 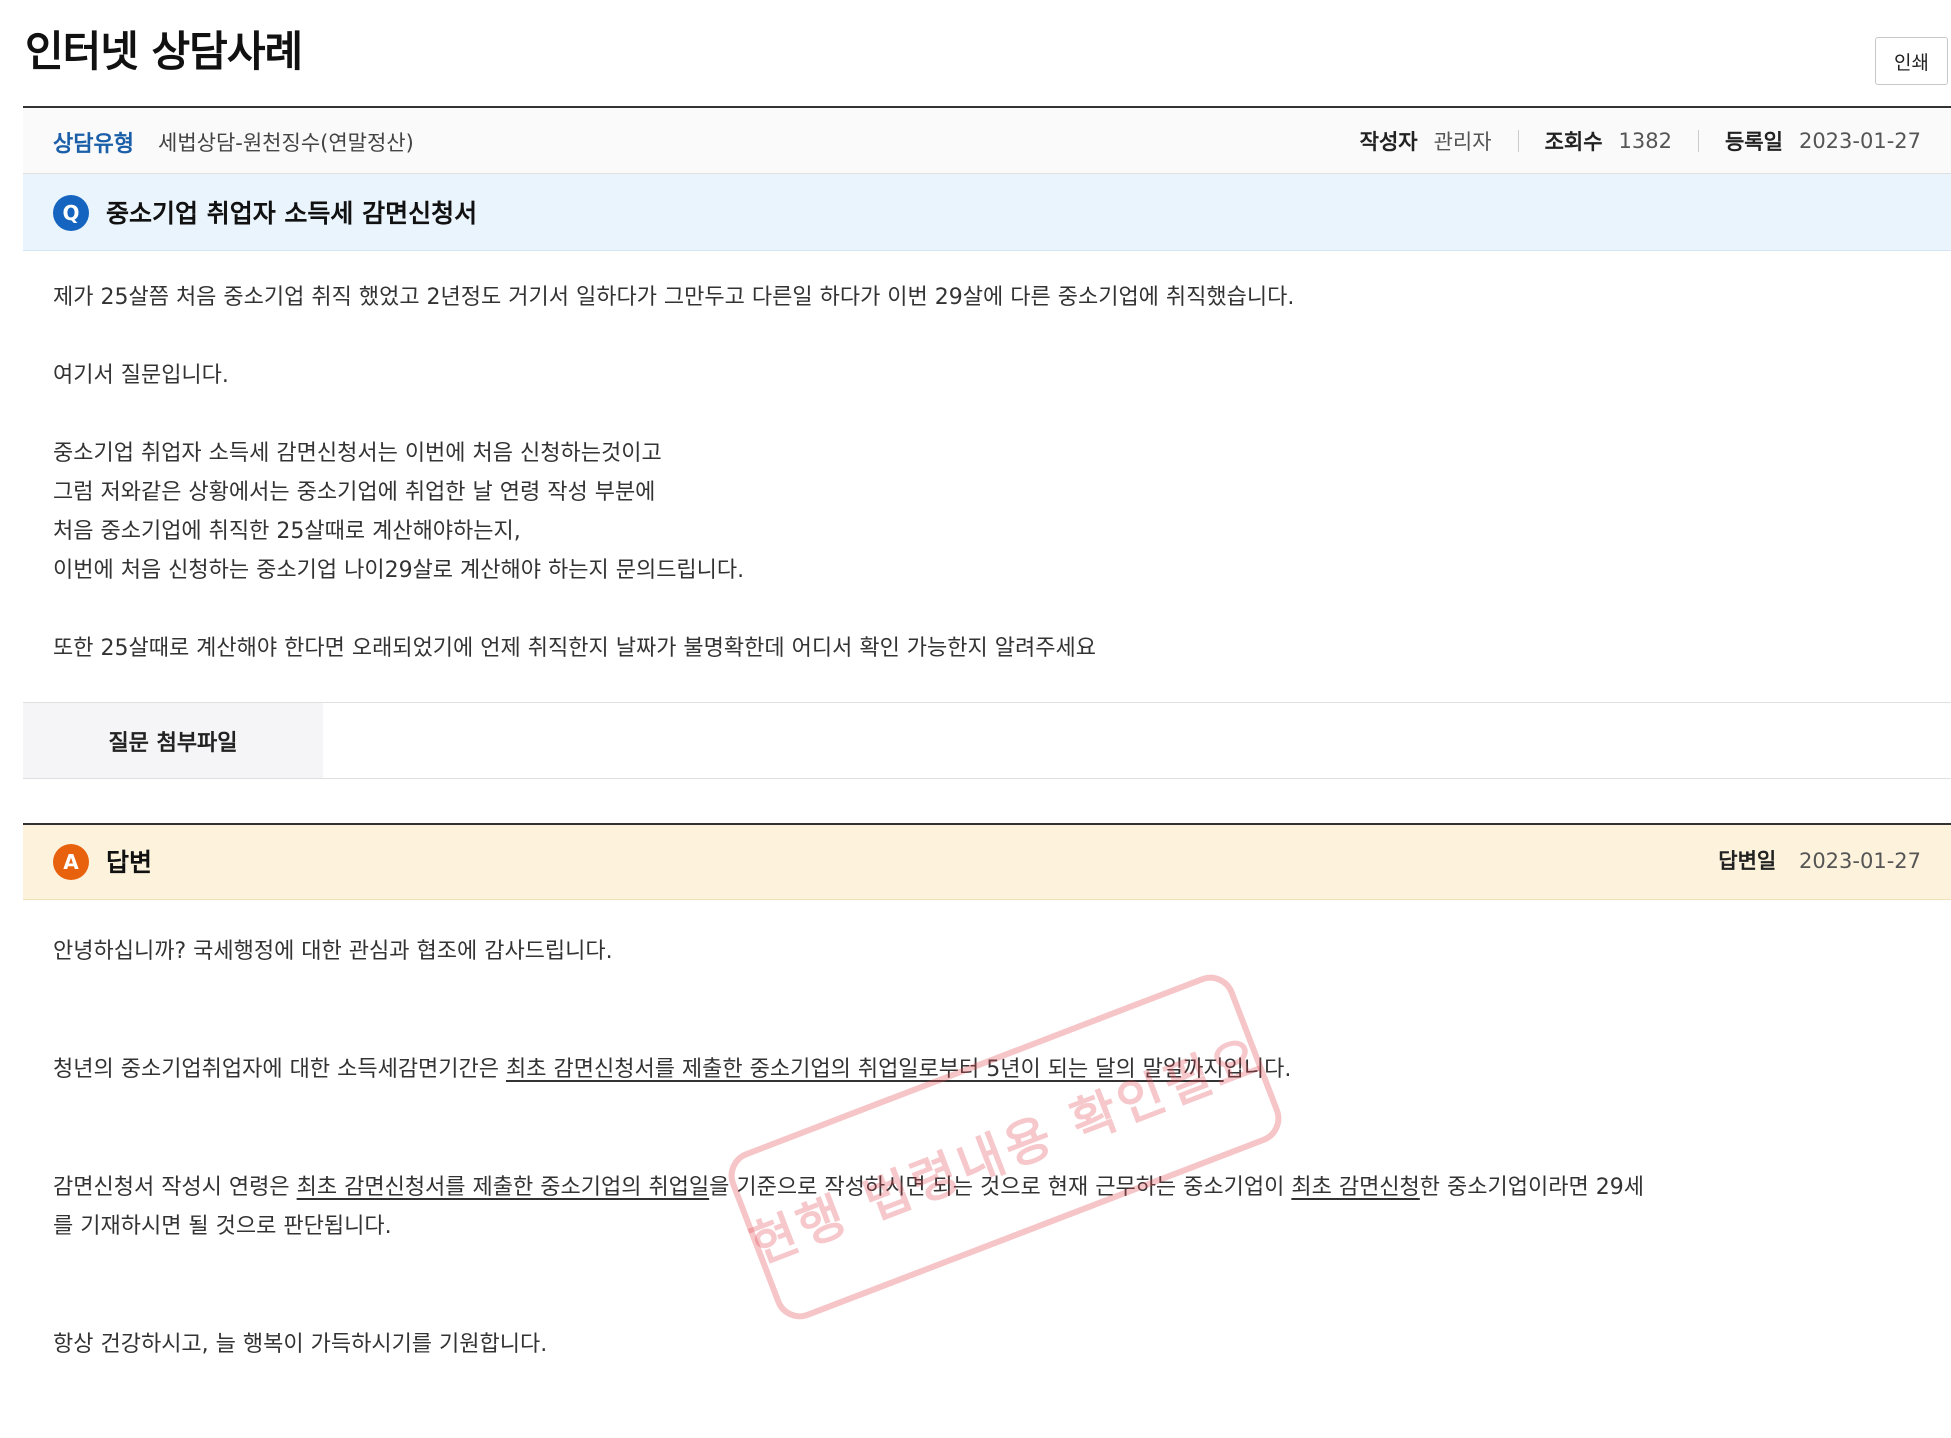 What do you see at coordinates (129, 862) in the screenshot?
I see `answer-title: 답변` at bounding box center [129, 862].